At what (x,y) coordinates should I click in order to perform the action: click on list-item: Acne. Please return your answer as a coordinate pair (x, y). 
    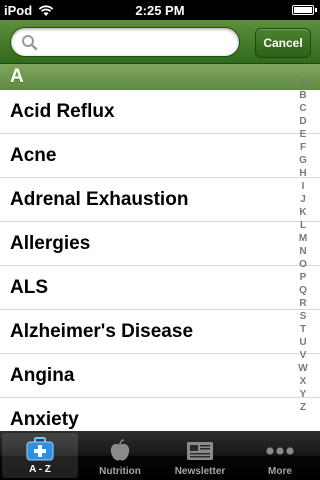
    Looking at the image, I should click on (160, 156).